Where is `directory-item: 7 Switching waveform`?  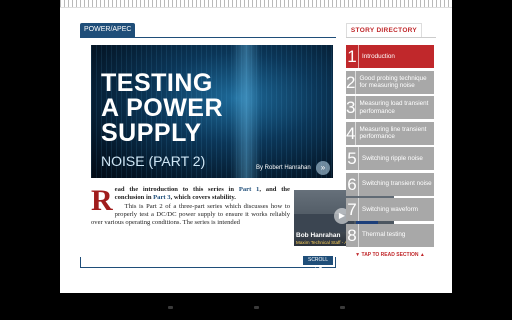
directory-item: 7 Switching waveform is located at coordinates (390, 209).